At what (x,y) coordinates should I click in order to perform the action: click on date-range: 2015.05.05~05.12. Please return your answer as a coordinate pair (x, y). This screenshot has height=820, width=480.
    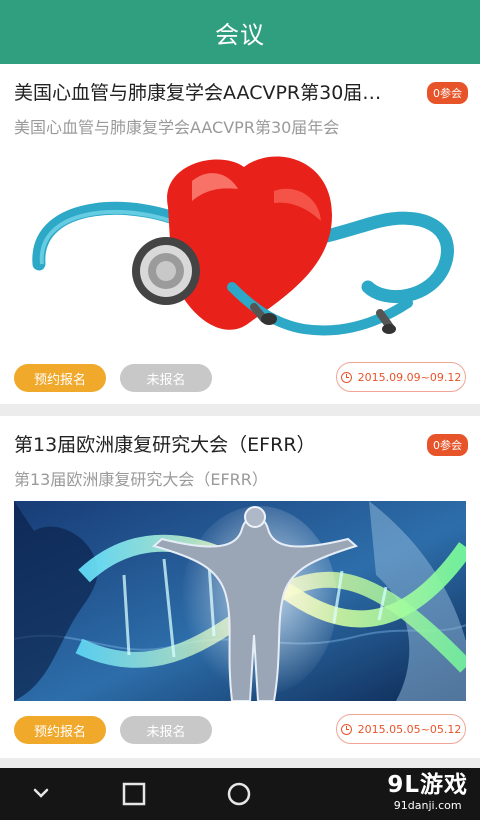
    Looking at the image, I should click on (409, 729).